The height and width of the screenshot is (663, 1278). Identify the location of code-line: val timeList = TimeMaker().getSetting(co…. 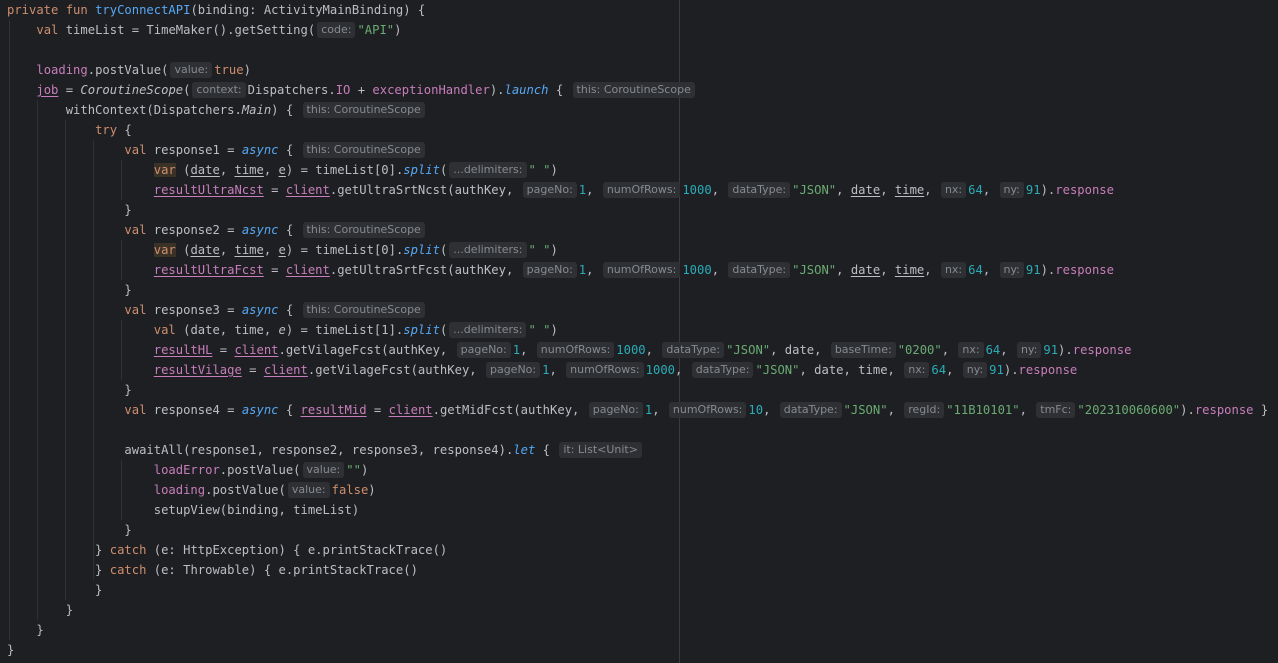
(204, 30).